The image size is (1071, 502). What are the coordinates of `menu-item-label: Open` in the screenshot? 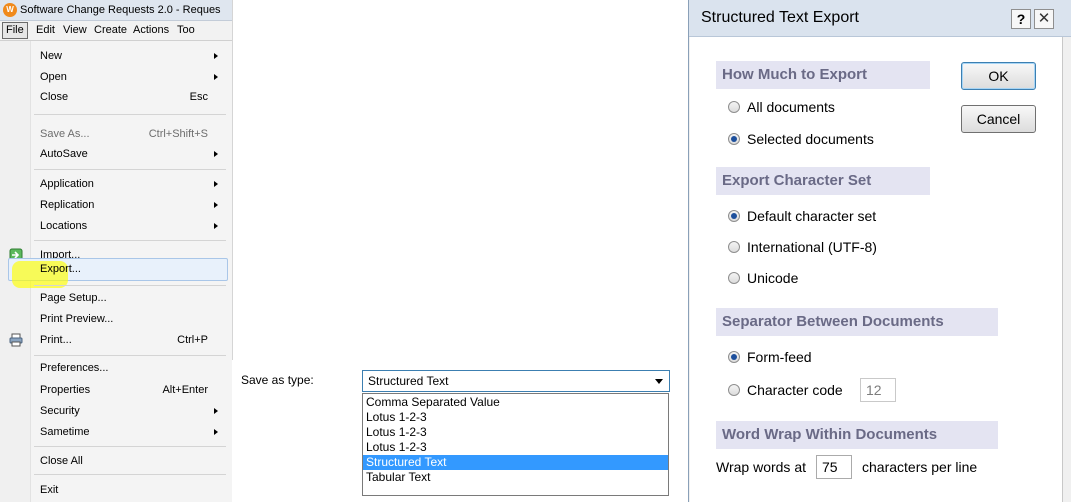 It's located at (53, 77).